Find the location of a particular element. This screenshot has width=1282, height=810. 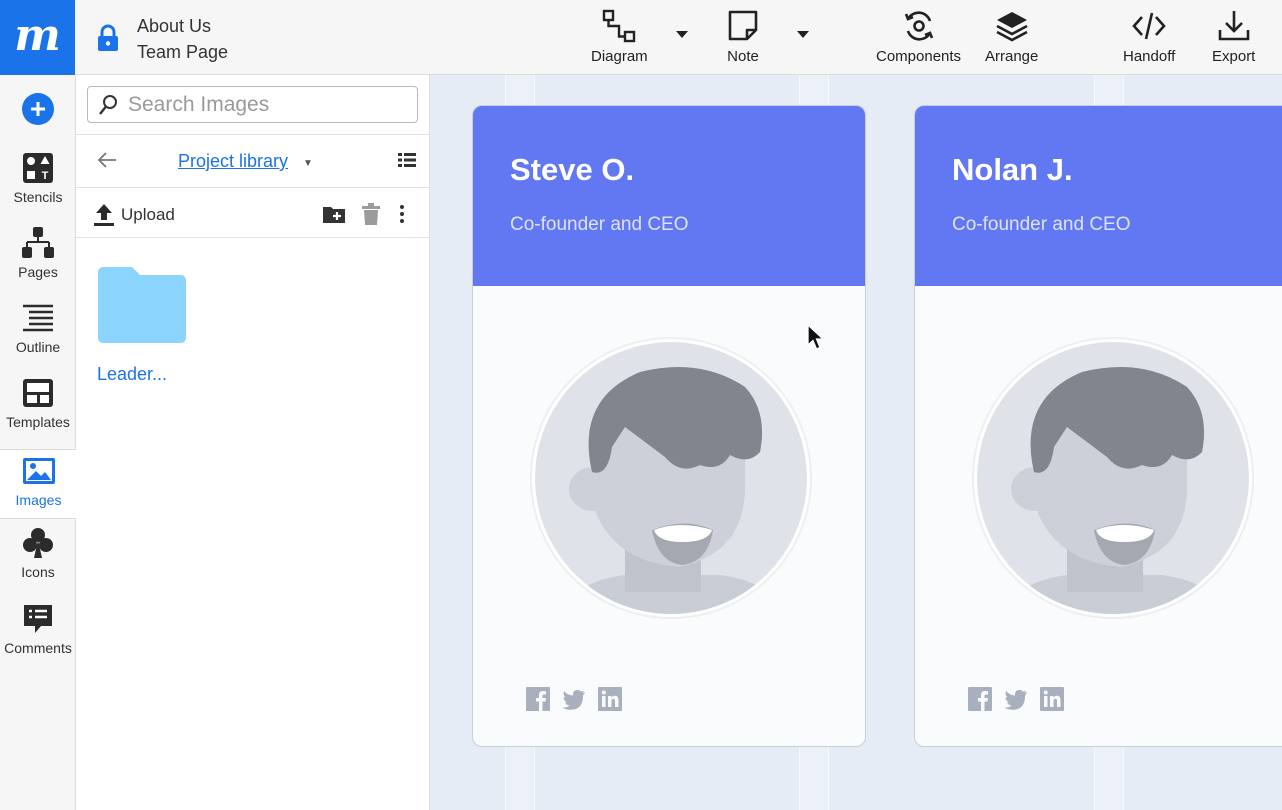

pages-icon is located at coordinates (38, 242).